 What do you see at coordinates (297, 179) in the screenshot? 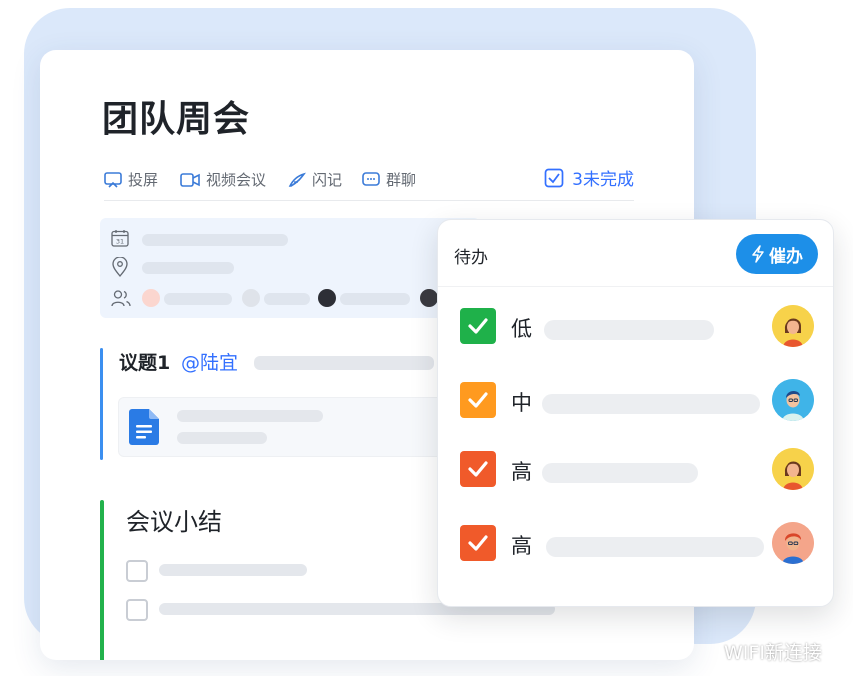
I see `flash-notes-icon` at bounding box center [297, 179].